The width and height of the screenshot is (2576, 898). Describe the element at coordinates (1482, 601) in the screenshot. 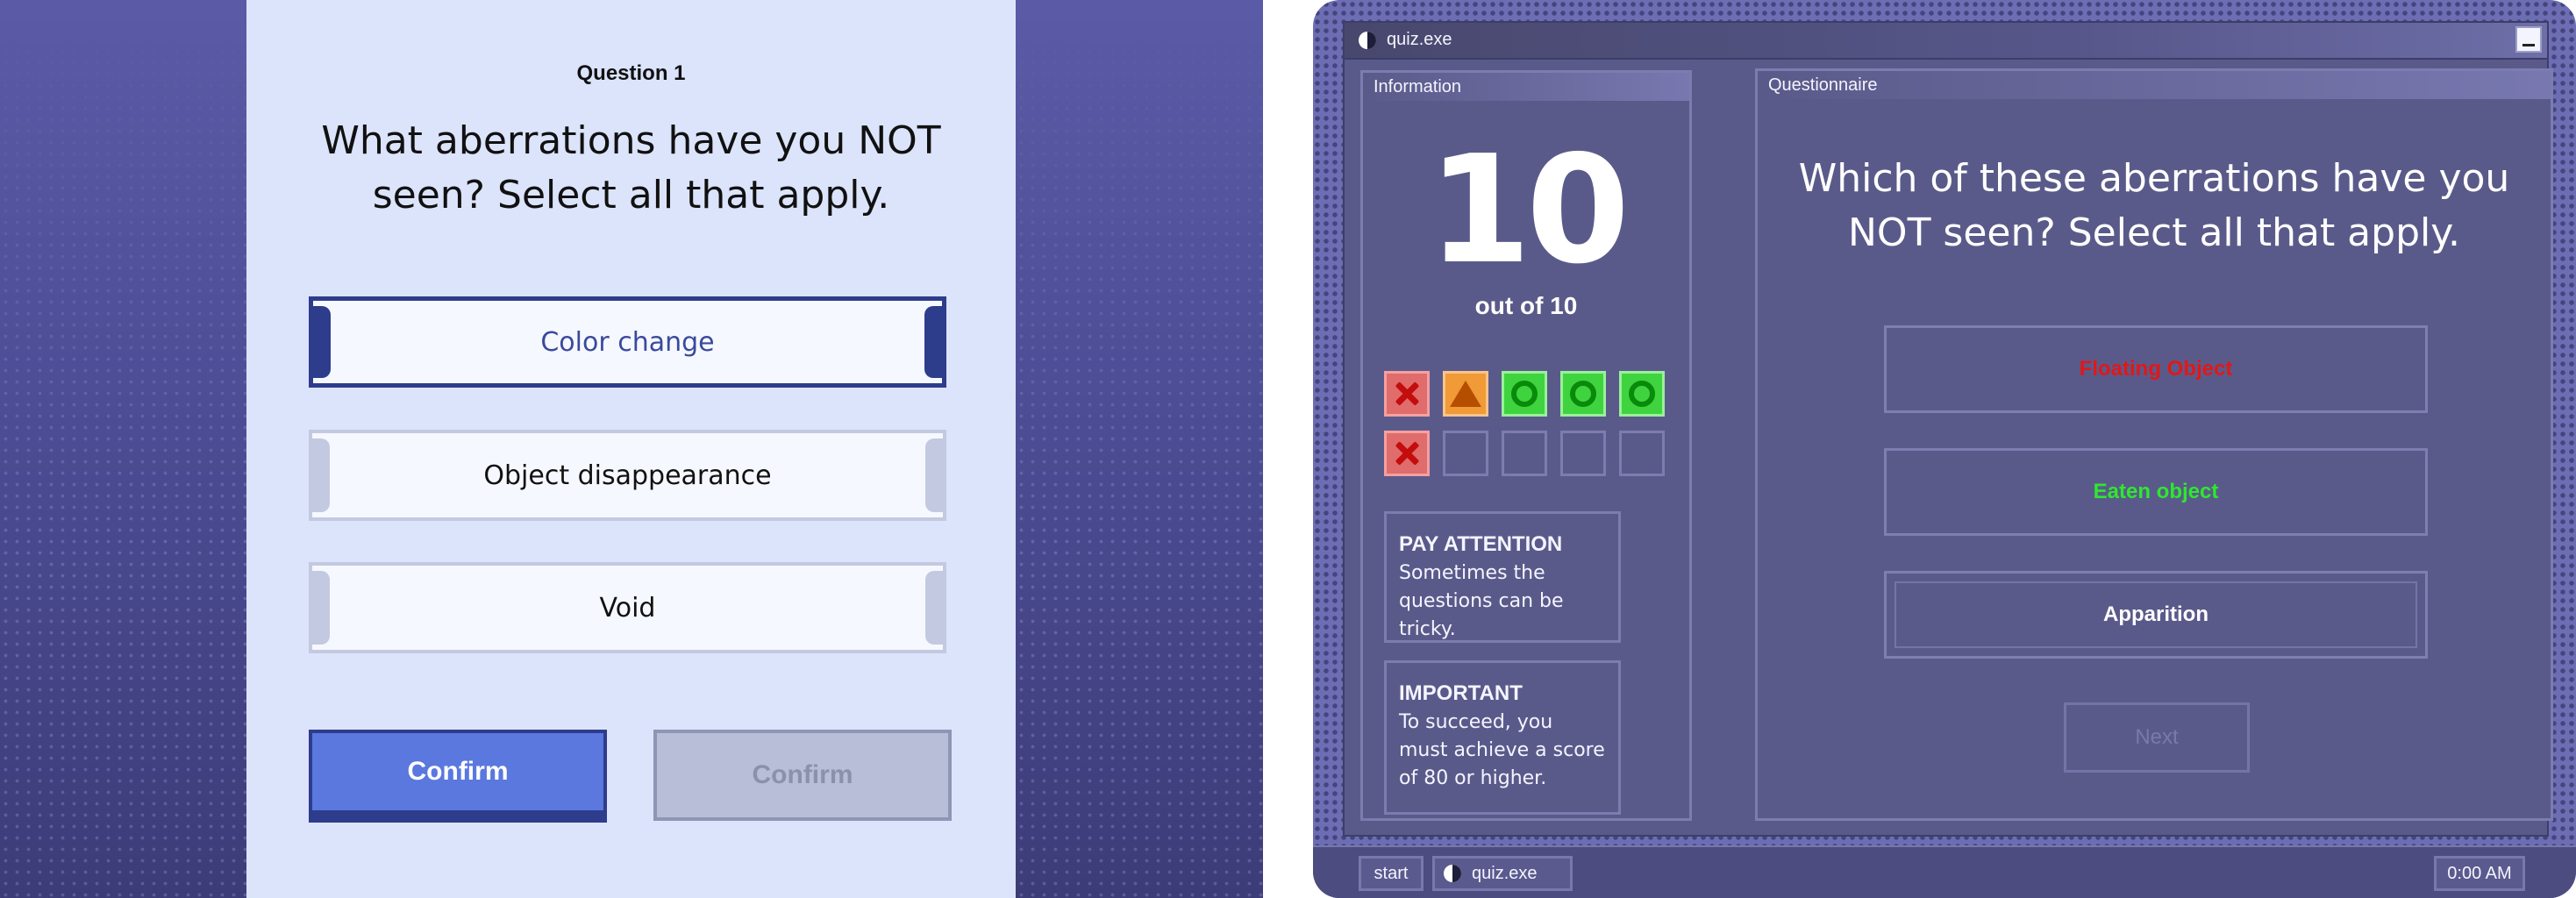

I see `note-body: Sometimes the questions can be tricky.` at that location.